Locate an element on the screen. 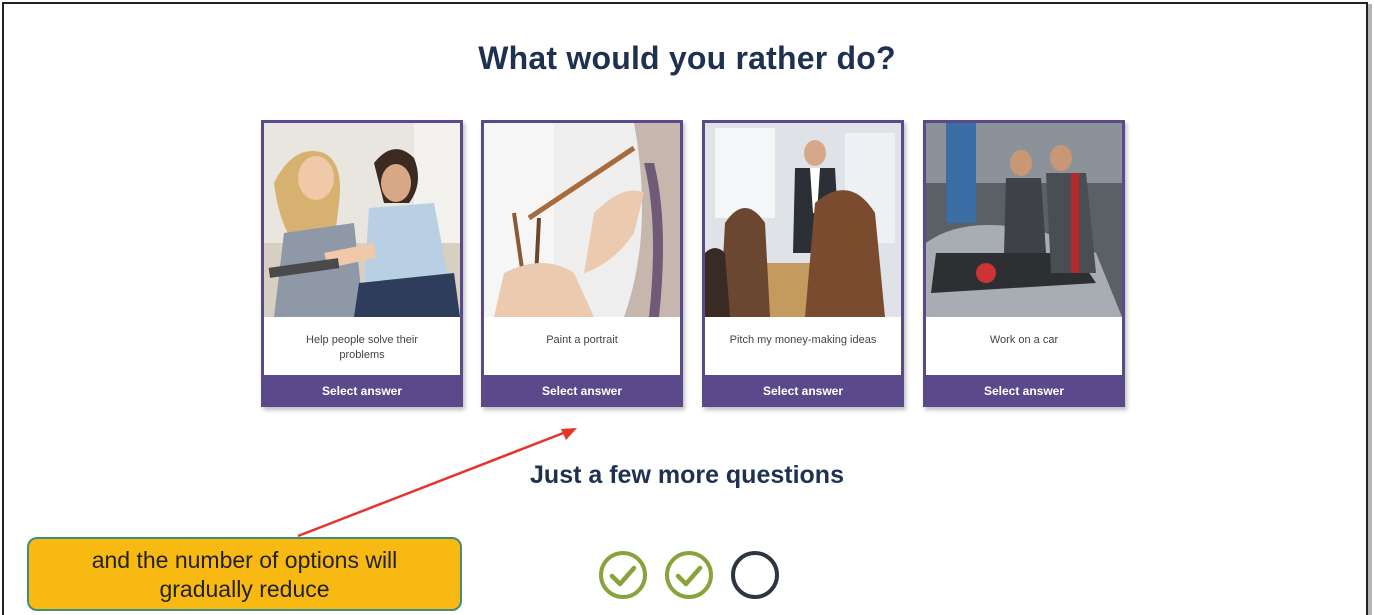 The image size is (1374, 615). option-label: Pitch my money-making ideas is located at coordinates (803, 340).